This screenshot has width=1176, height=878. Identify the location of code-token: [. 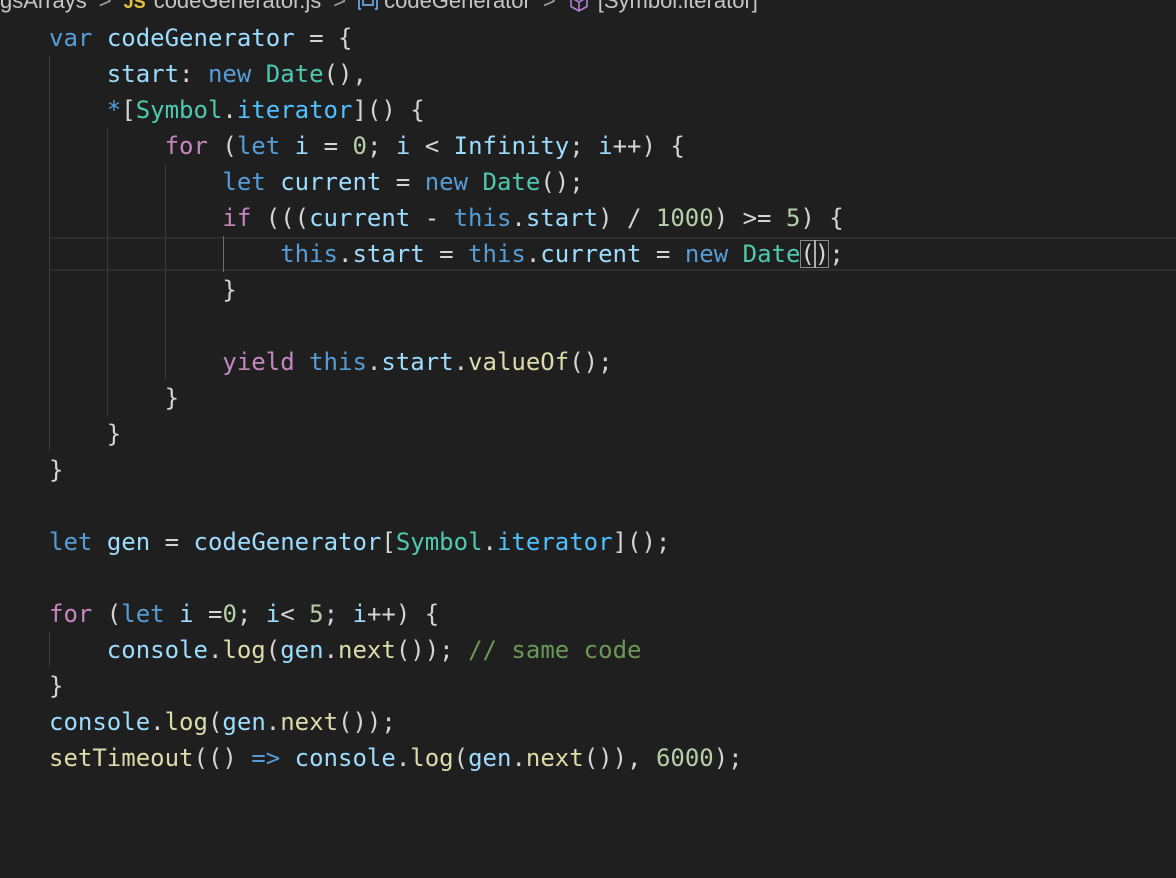
(128, 110).